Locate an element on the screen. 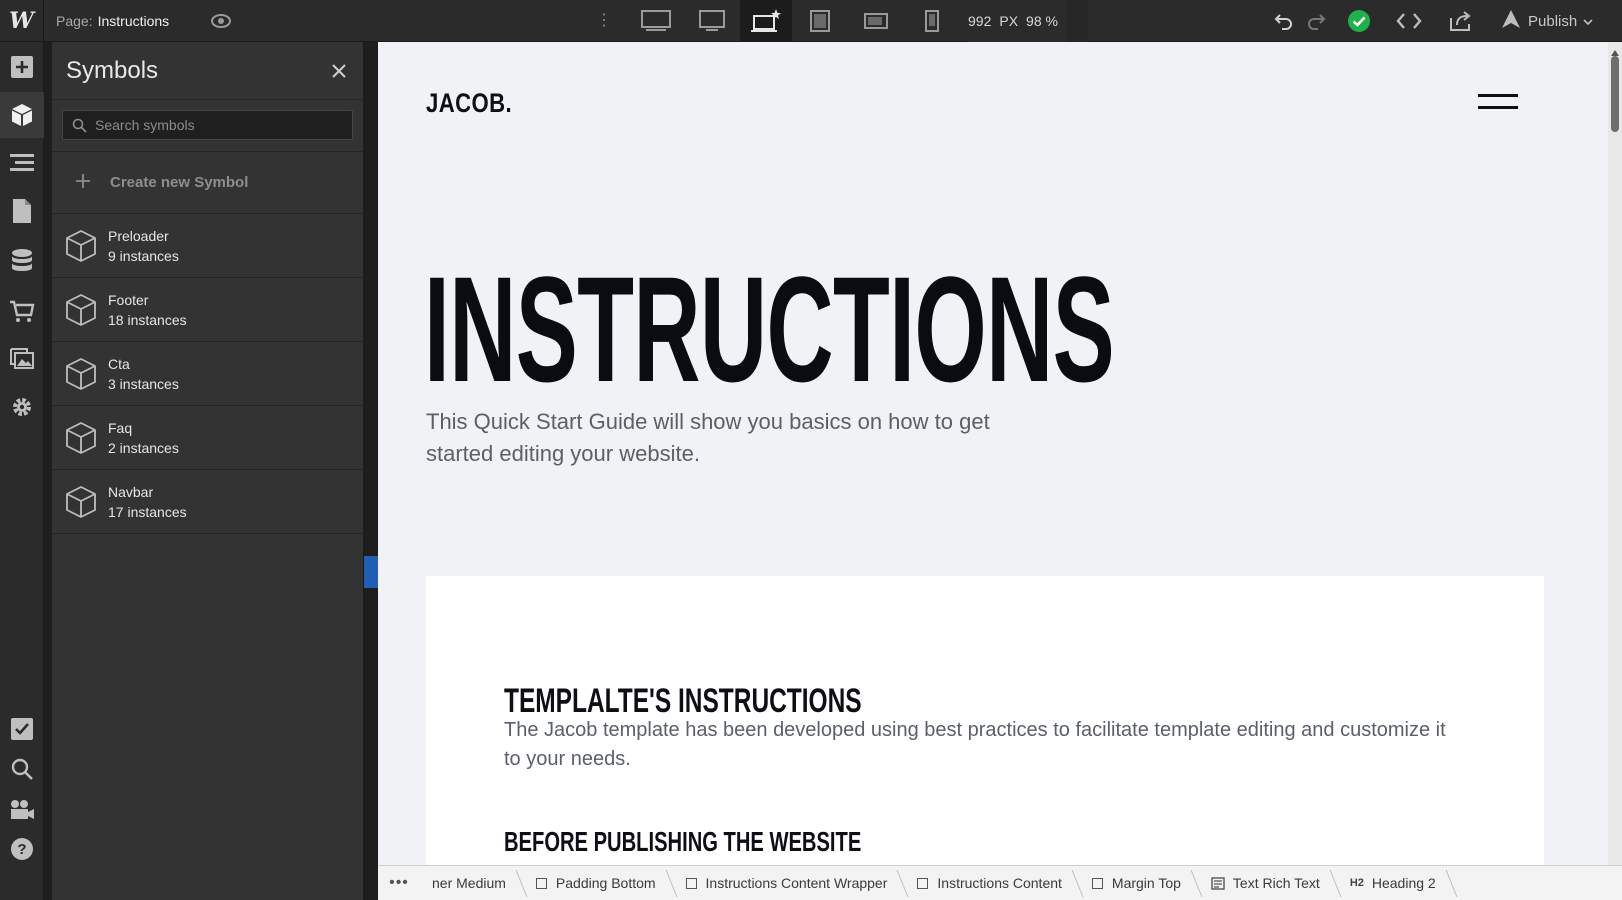 The image size is (1622, 900). breadcrumb-label: Instructions Content is located at coordinates (999, 883).